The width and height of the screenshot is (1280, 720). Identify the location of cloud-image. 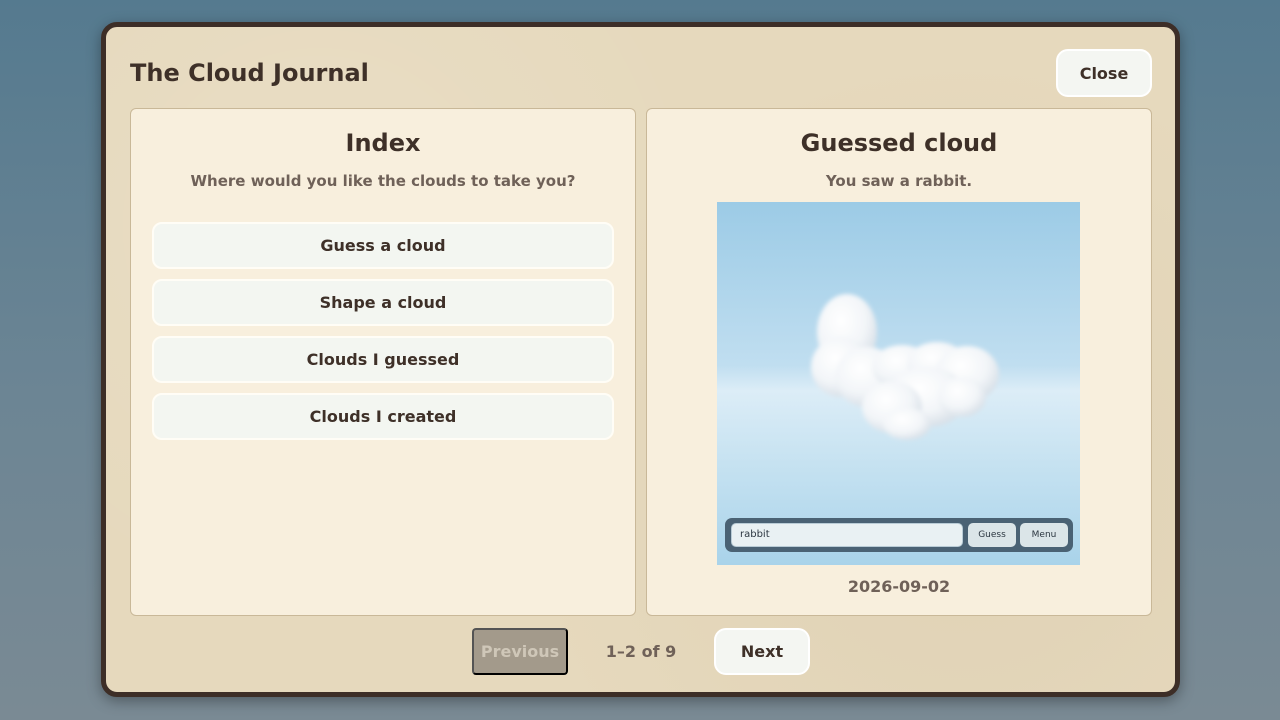
(905, 367).